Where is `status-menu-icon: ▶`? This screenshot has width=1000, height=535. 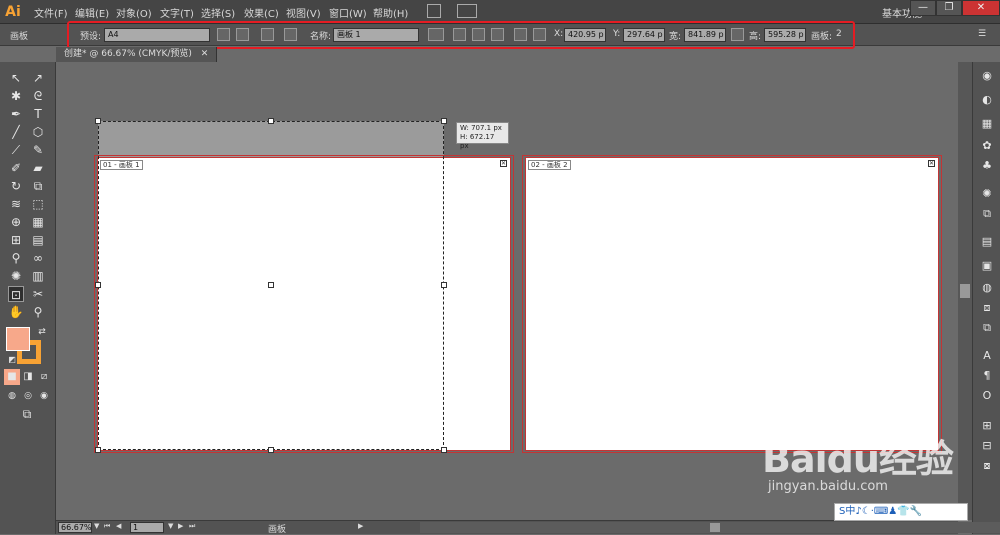
status-menu-icon: ▶ is located at coordinates (360, 526).